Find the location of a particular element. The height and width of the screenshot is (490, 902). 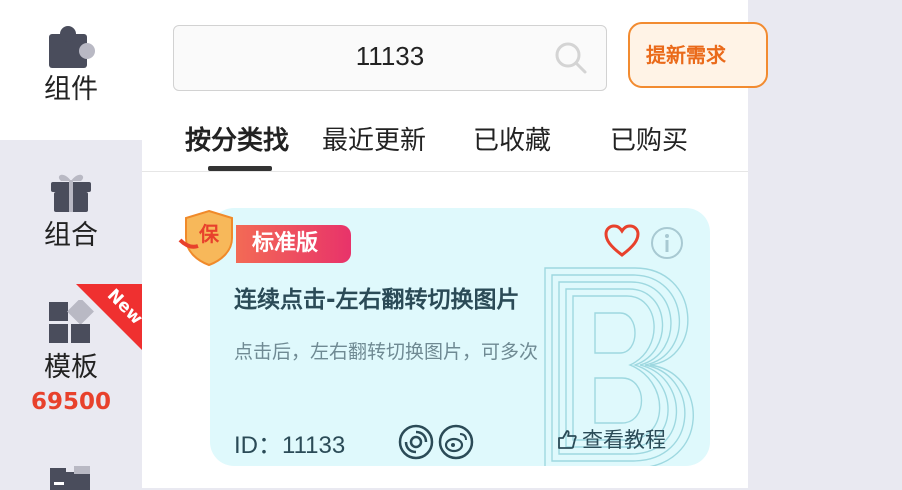

tab-purchased: 已购买 is located at coordinates (649, 138).